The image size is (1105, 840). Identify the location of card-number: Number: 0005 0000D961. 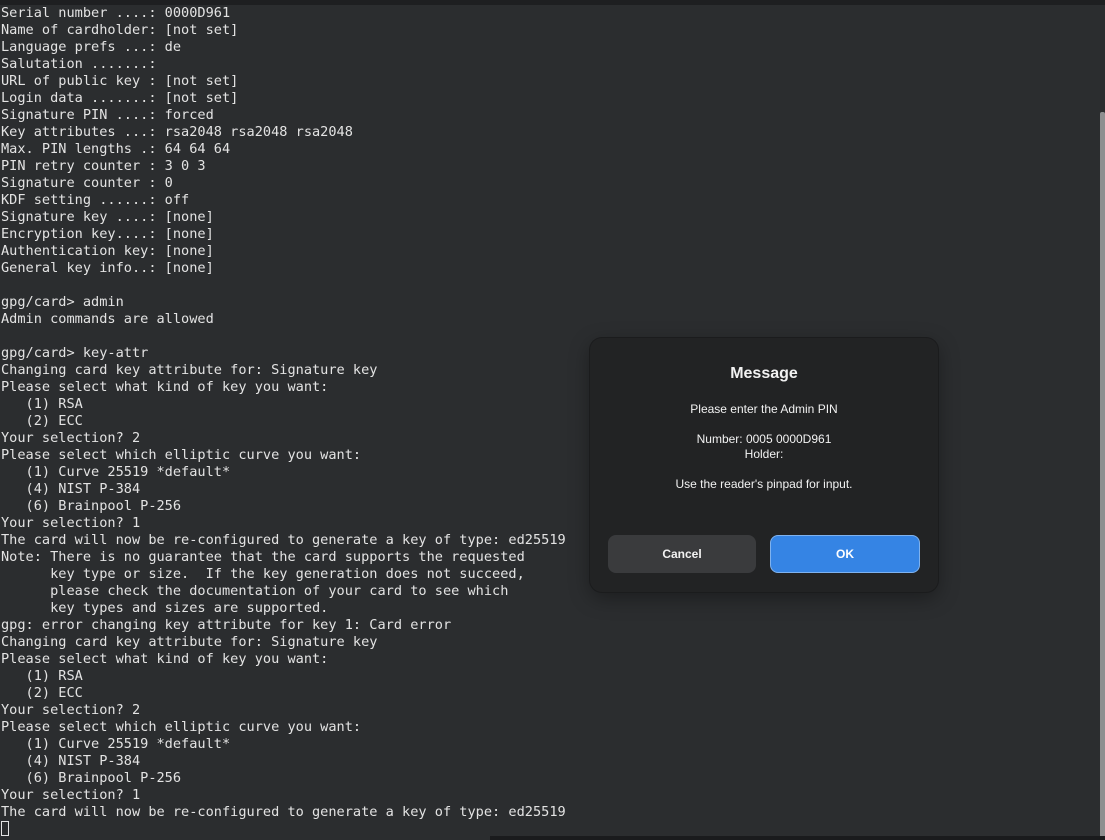
(764, 439).